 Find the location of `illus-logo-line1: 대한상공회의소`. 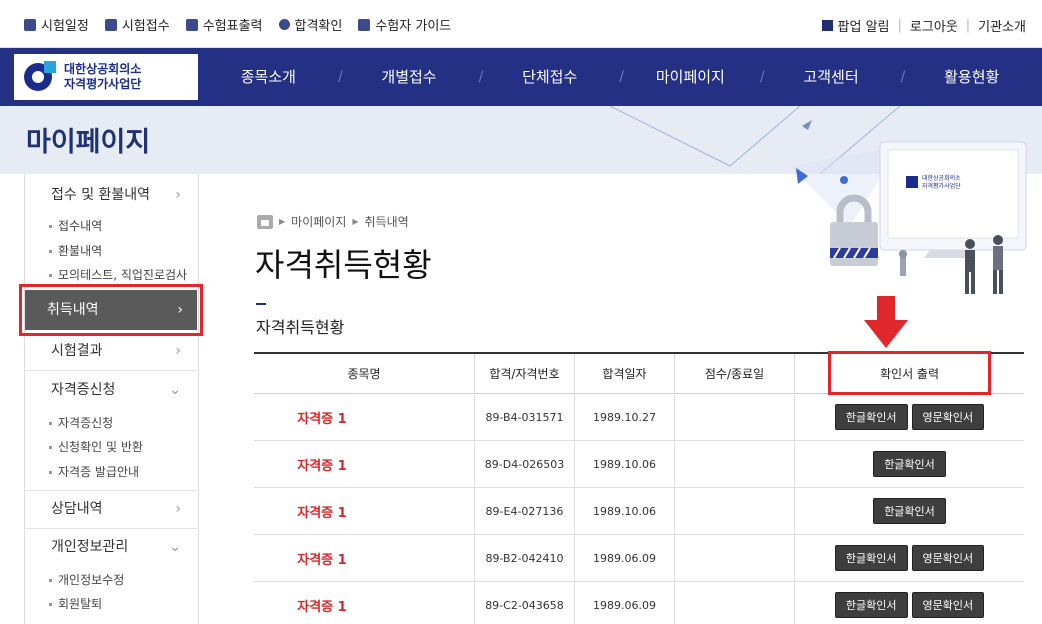

illus-logo-line1: 대한상공회의소 is located at coordinates (941, 178).